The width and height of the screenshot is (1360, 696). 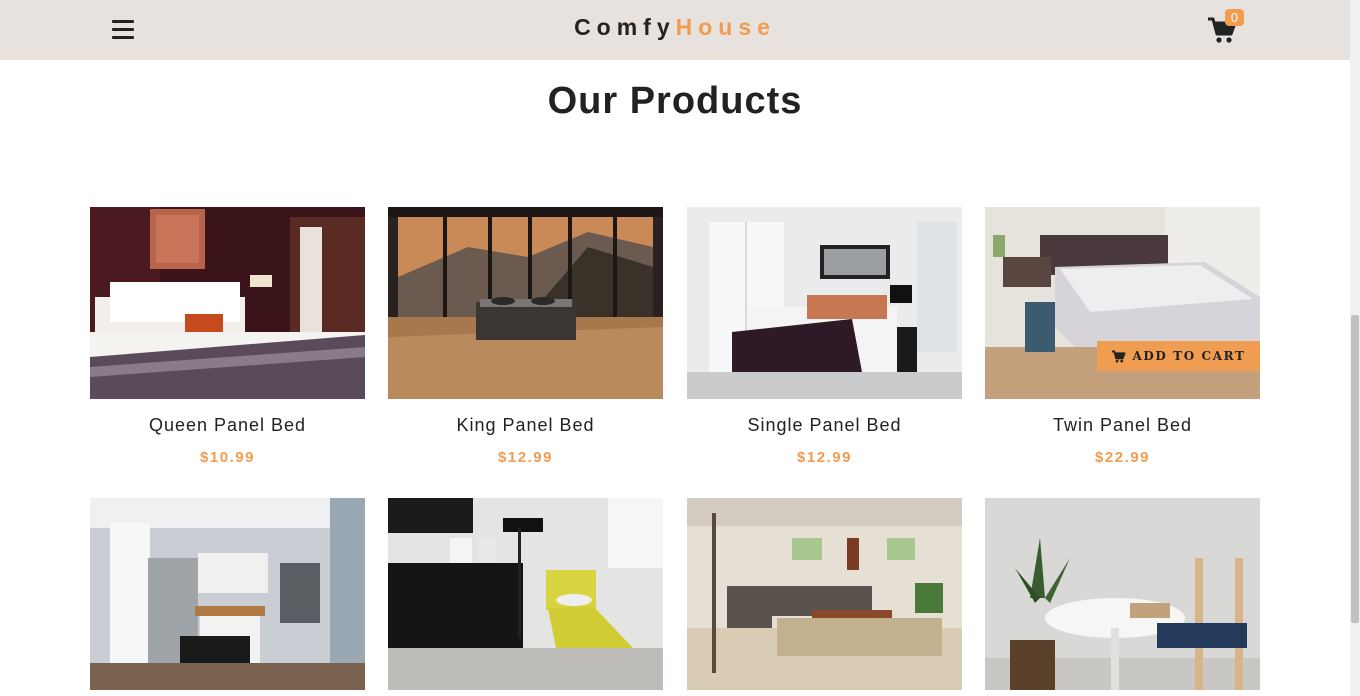 I want to click on product-name: Single Panel Bed, so click(x=824, y=425).